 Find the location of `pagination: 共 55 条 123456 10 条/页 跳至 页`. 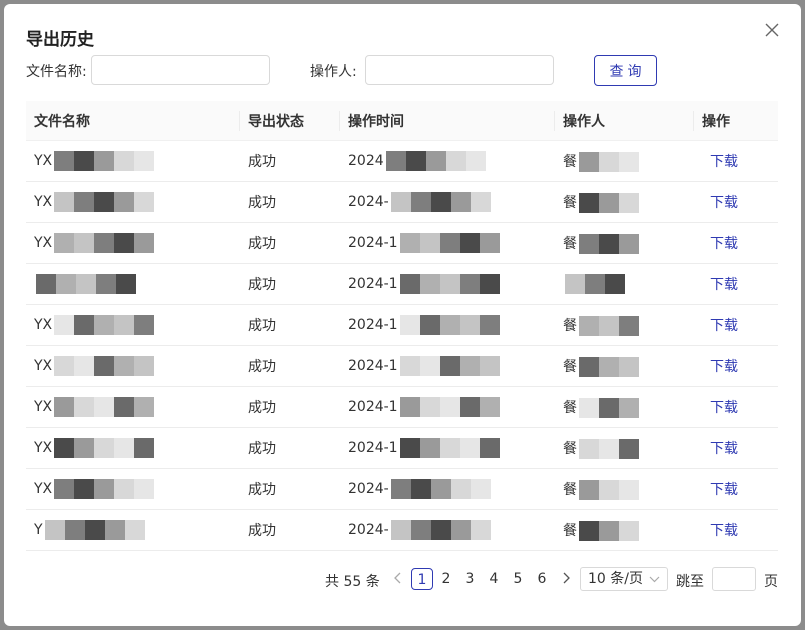

pagination: 共 55 条 123456 10 条/页 跳至 页 is located at coordinates (402, 580).